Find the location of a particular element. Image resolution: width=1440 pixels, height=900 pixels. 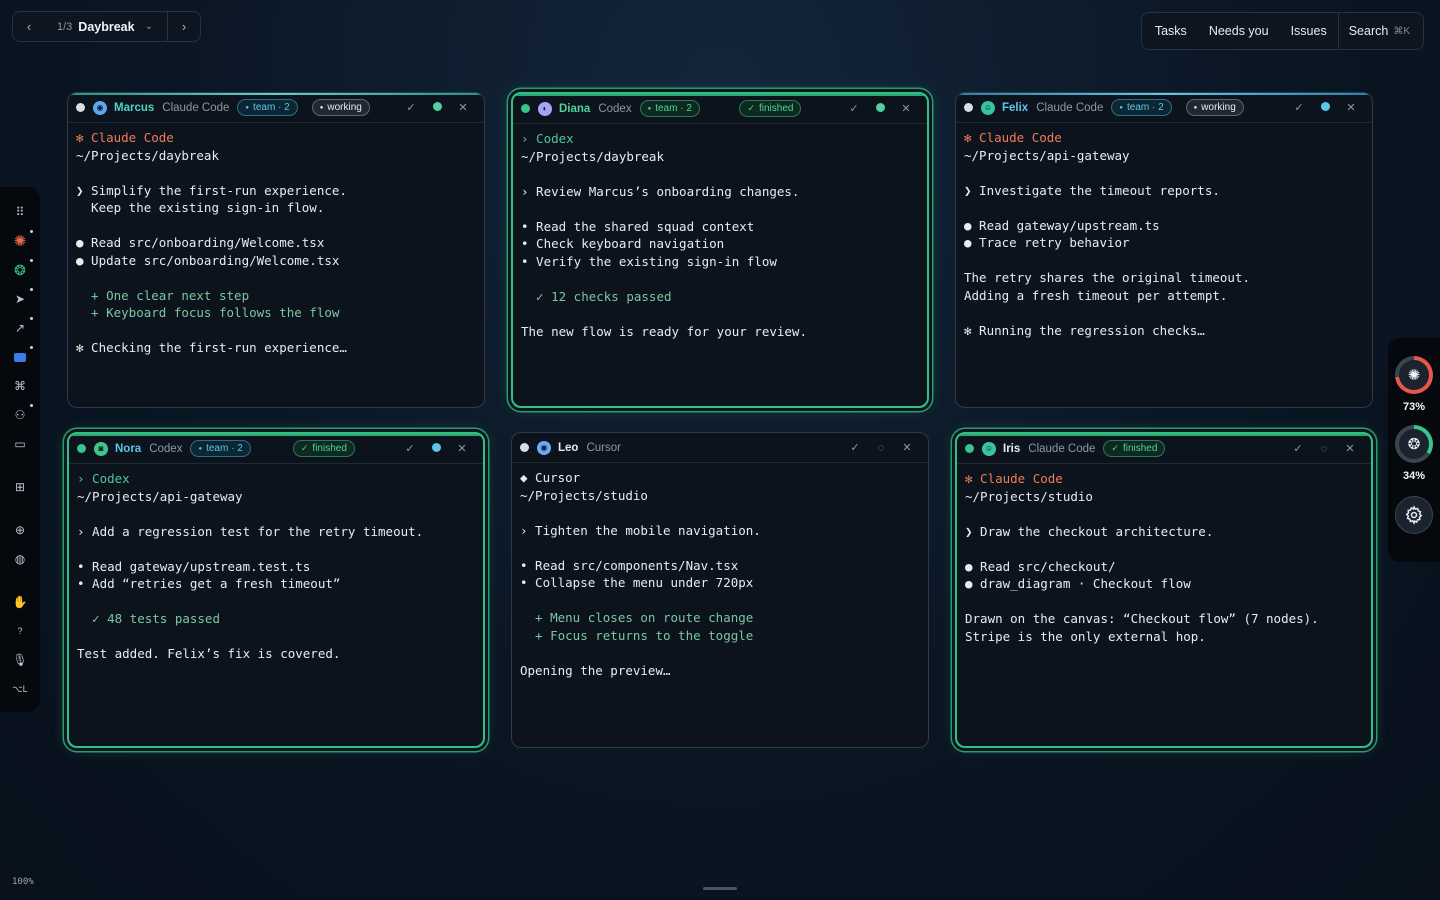

microphone-icon: 🎙︎ is located at coordinates (20, 660).